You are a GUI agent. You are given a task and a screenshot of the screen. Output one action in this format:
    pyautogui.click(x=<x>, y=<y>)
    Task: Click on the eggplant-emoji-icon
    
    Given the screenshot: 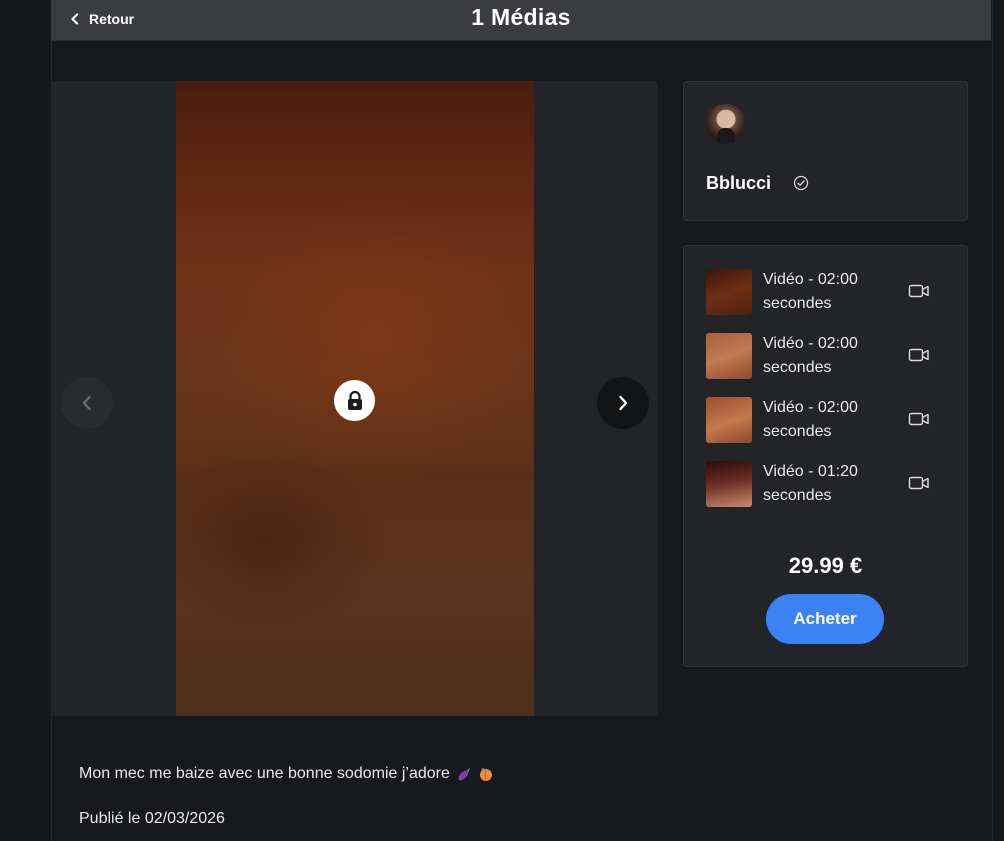 What is the action you would take?
    pyautogui.click(x=464, y=774)
    